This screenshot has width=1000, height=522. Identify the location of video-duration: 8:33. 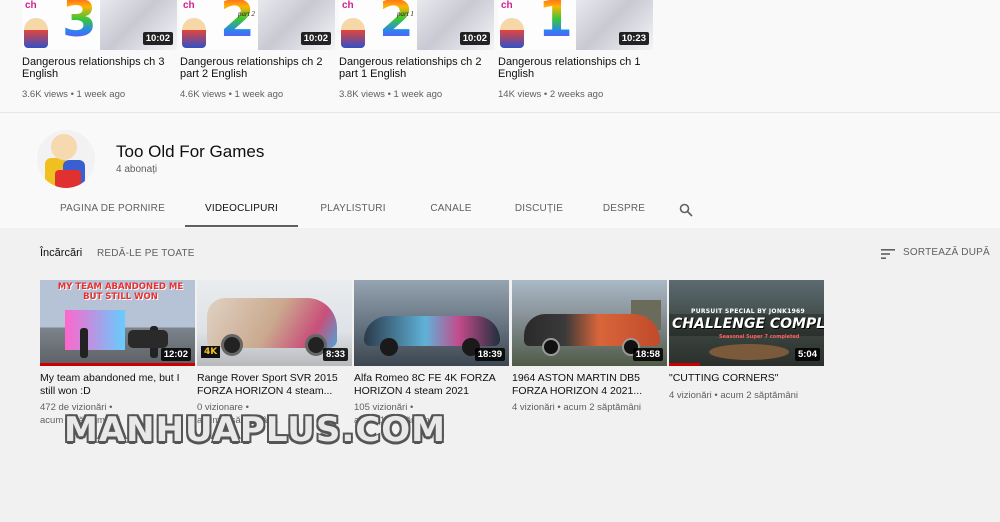
(335, 354).